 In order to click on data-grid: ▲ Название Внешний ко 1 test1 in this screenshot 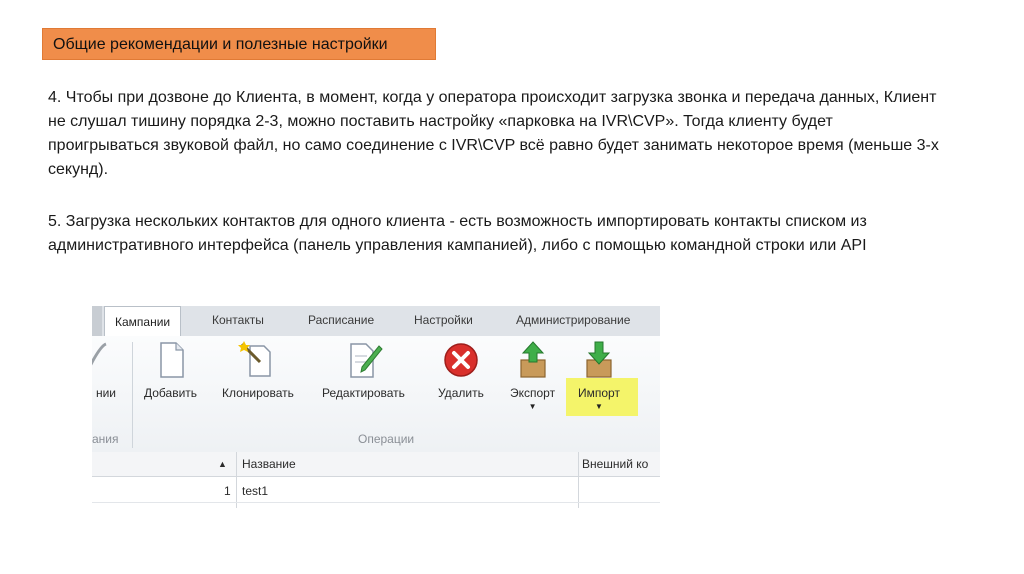, I will do `click(376, 480)`.